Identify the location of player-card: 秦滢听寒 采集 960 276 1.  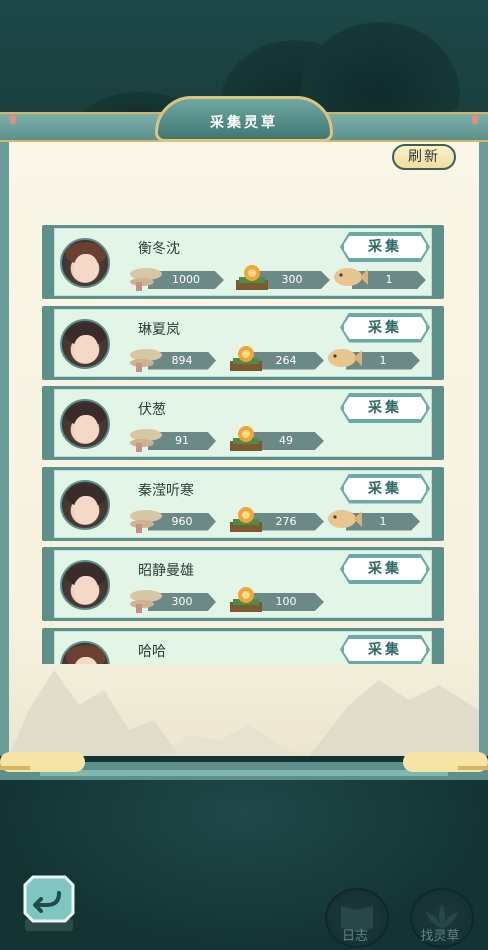
(243, 503).